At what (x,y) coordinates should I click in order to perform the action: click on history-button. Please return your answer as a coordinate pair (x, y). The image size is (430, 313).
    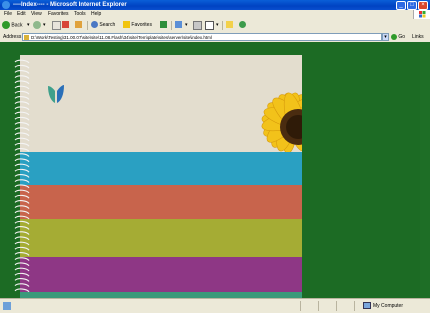
    Looking at the image, I should click on (178, 25).